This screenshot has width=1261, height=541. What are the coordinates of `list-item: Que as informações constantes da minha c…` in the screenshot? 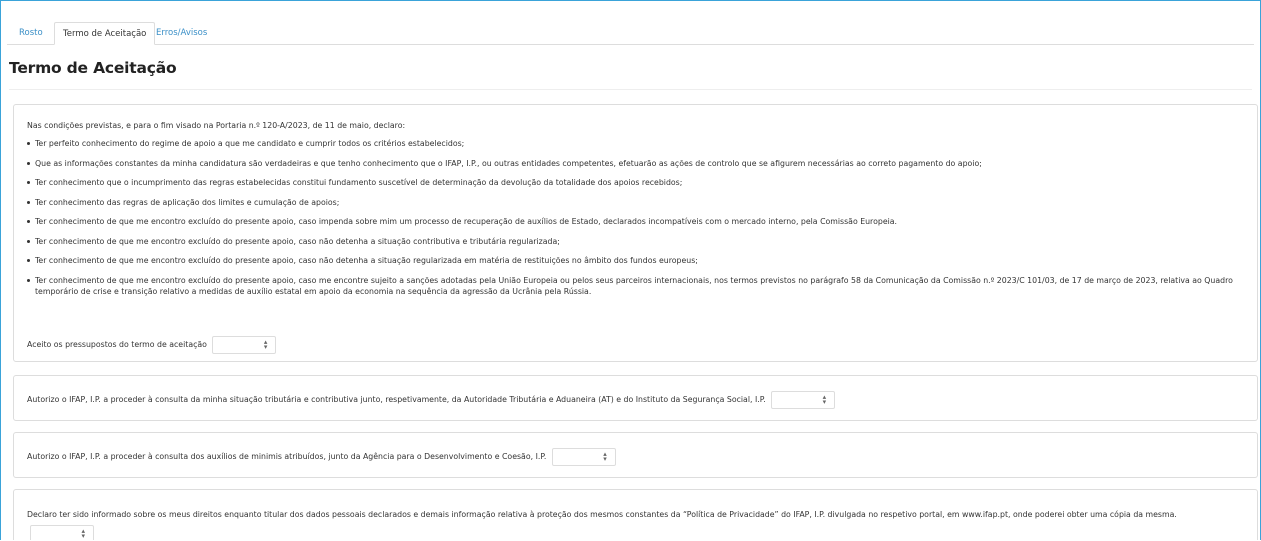 It's located at (639, 163).